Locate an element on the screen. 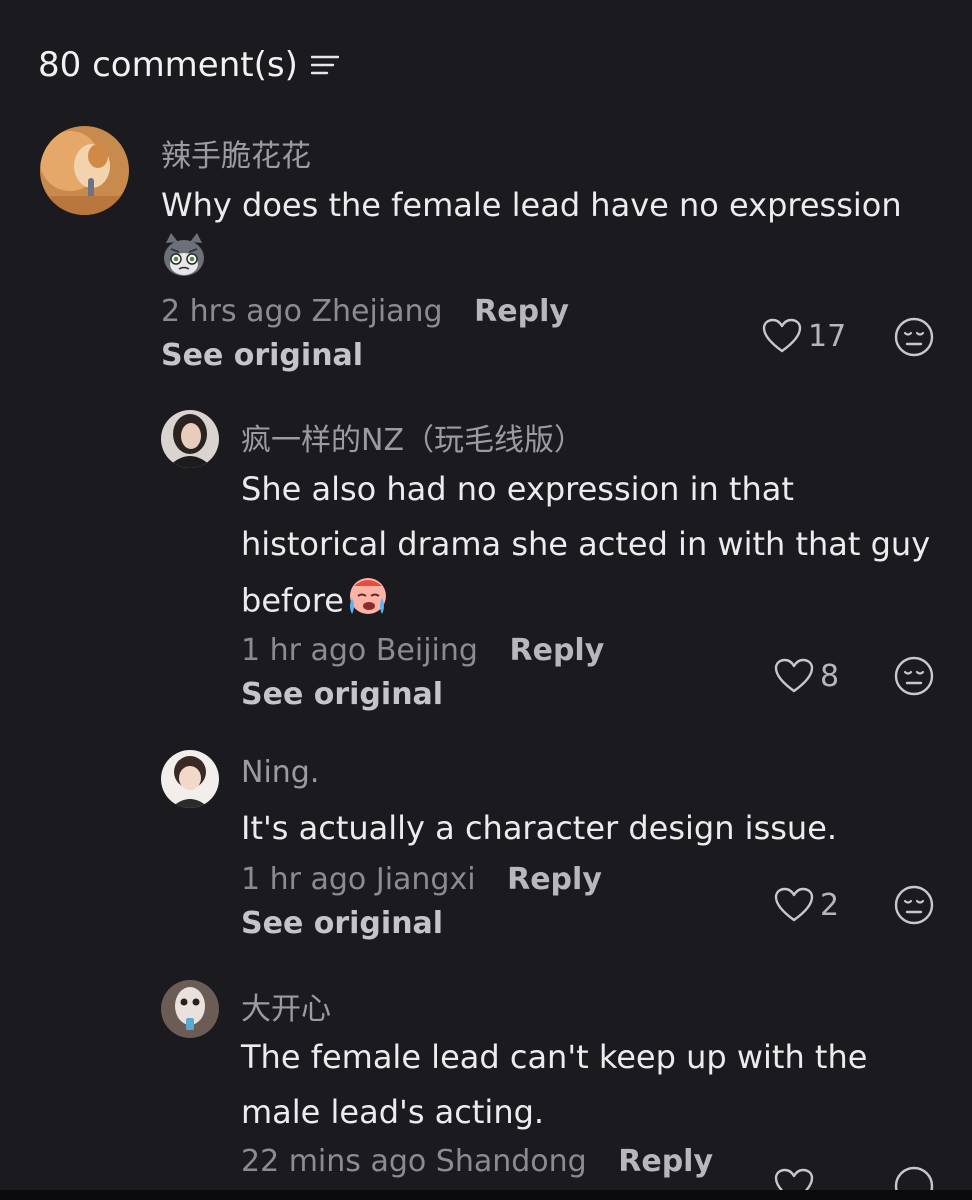 The image size is (972, 1200). comment-time: 22 mins ago is located at coordinates (334, 1161).